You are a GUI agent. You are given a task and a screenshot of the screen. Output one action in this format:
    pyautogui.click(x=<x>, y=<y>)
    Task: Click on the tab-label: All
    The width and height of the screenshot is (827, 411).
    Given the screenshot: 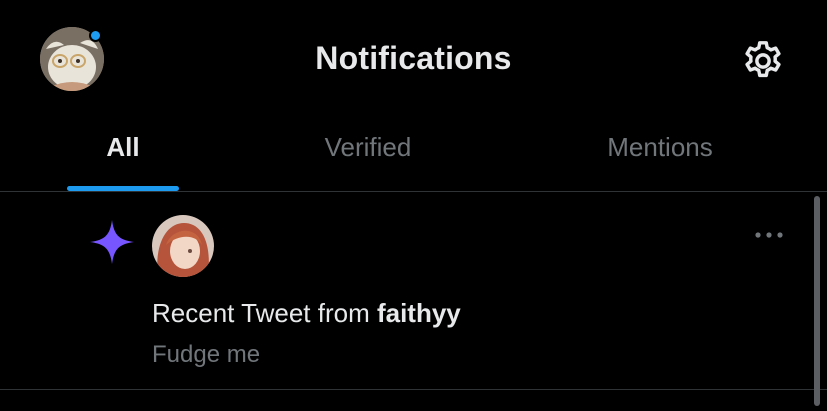 What is the action you would take?
    pyautogui.click(x=123, y=147)
    